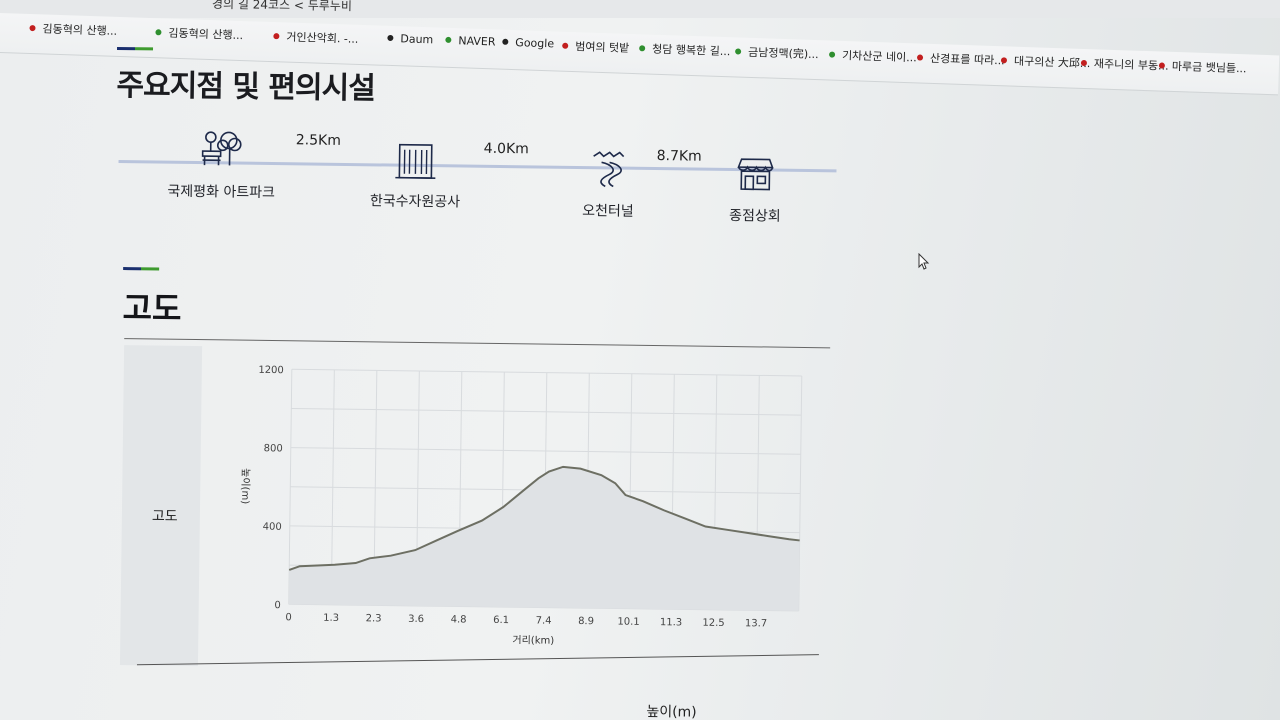  What do you see at coordinates (679, 156) in the screenshot?
I see `distance-label: 8.7Km` at bounding box center [679, 156].